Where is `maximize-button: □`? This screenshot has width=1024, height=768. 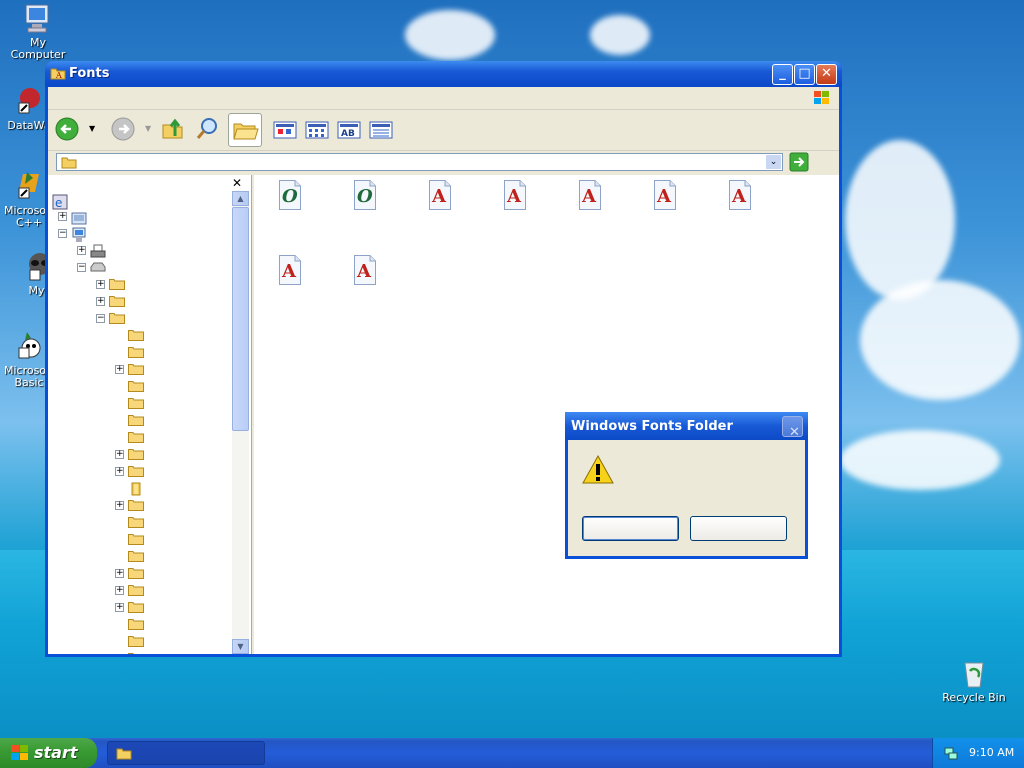
maximize-button: □ is located at coordinates (804, 74).